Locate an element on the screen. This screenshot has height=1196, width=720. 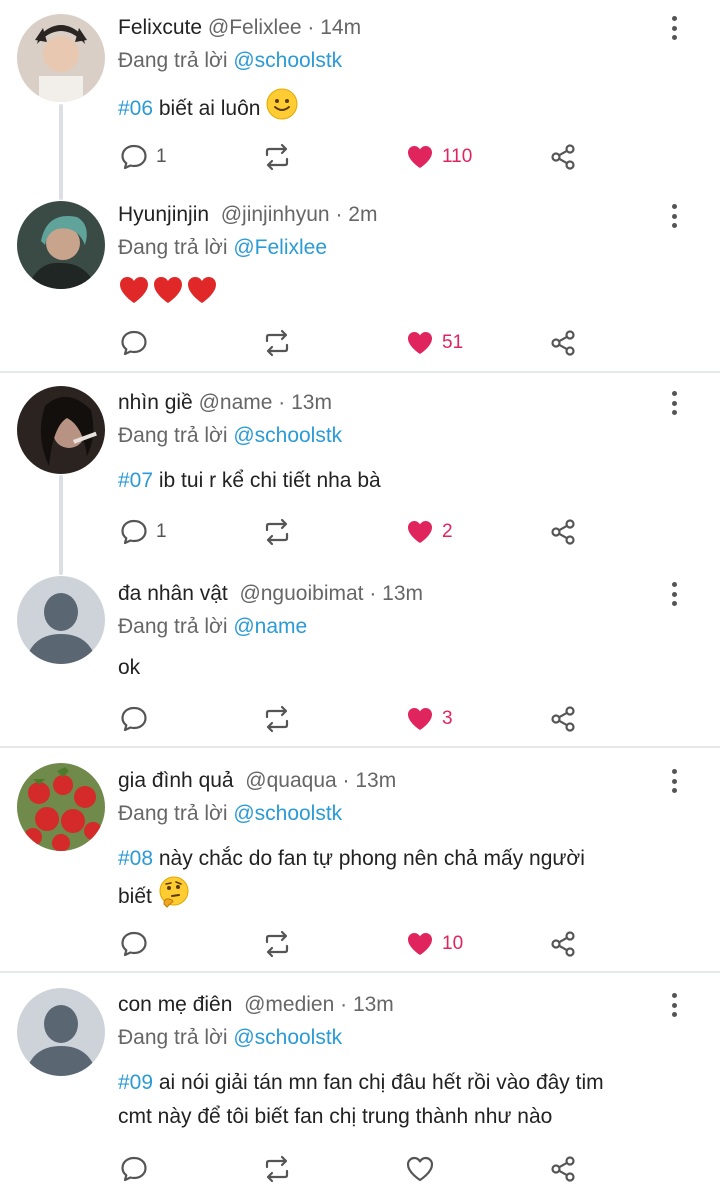
user-handle: @Felixlee is located at coordinates (255, 27).